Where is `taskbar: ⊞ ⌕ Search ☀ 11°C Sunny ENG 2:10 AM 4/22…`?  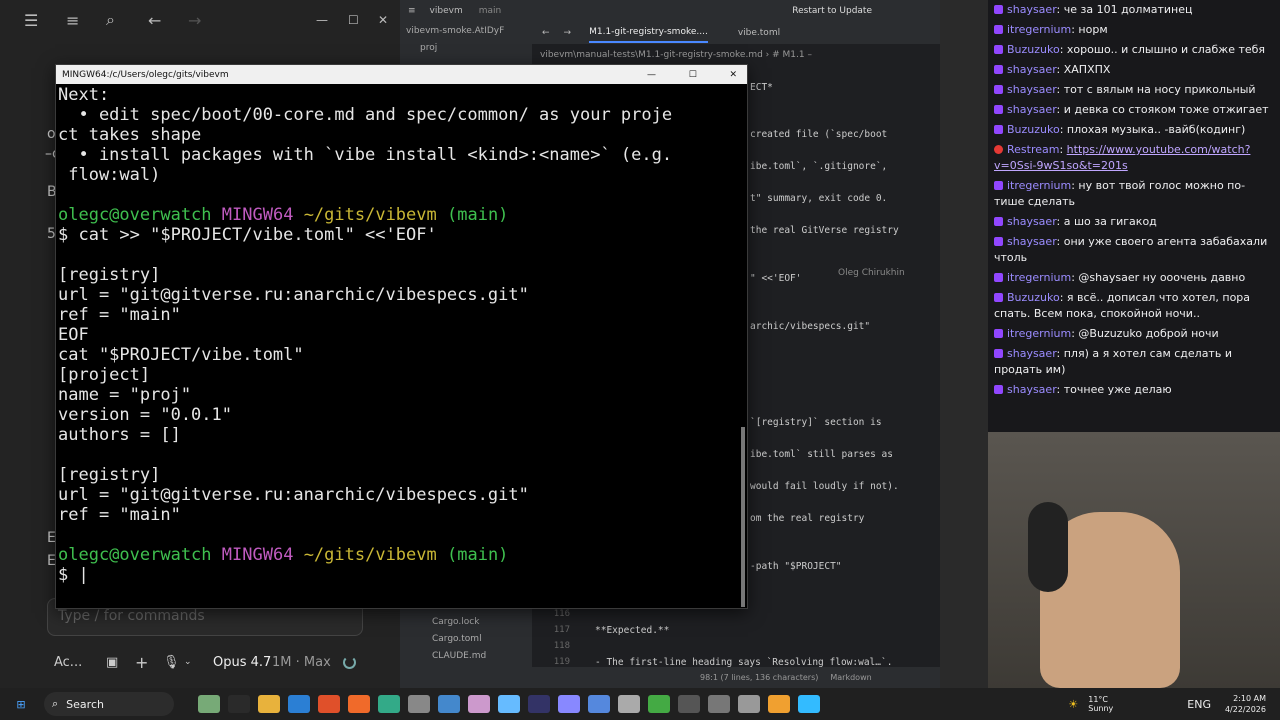 taskbar: ⊞ ⌕ Search ☀ 11°C Sunny ENG 2:10 AM 4/22… is located at coordinates (640, 704).